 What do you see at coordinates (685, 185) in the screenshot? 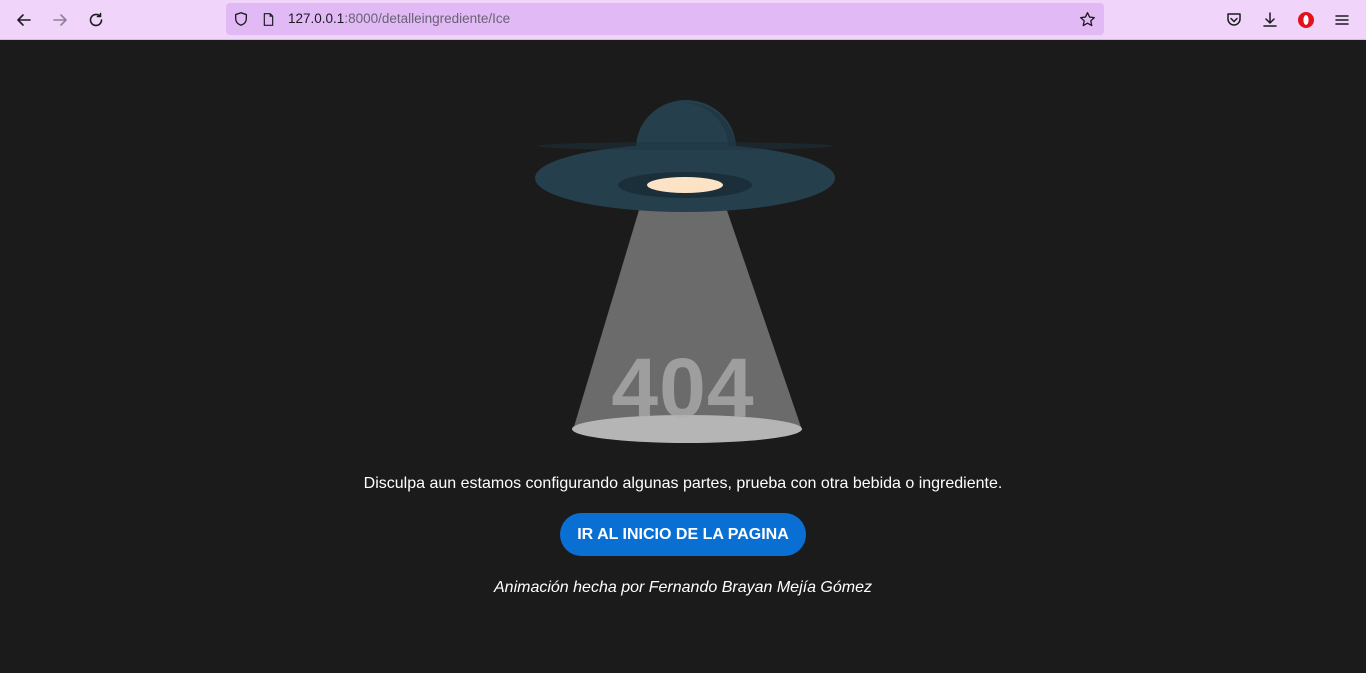
I see `ufo-light` at bounding box center [685, 185].